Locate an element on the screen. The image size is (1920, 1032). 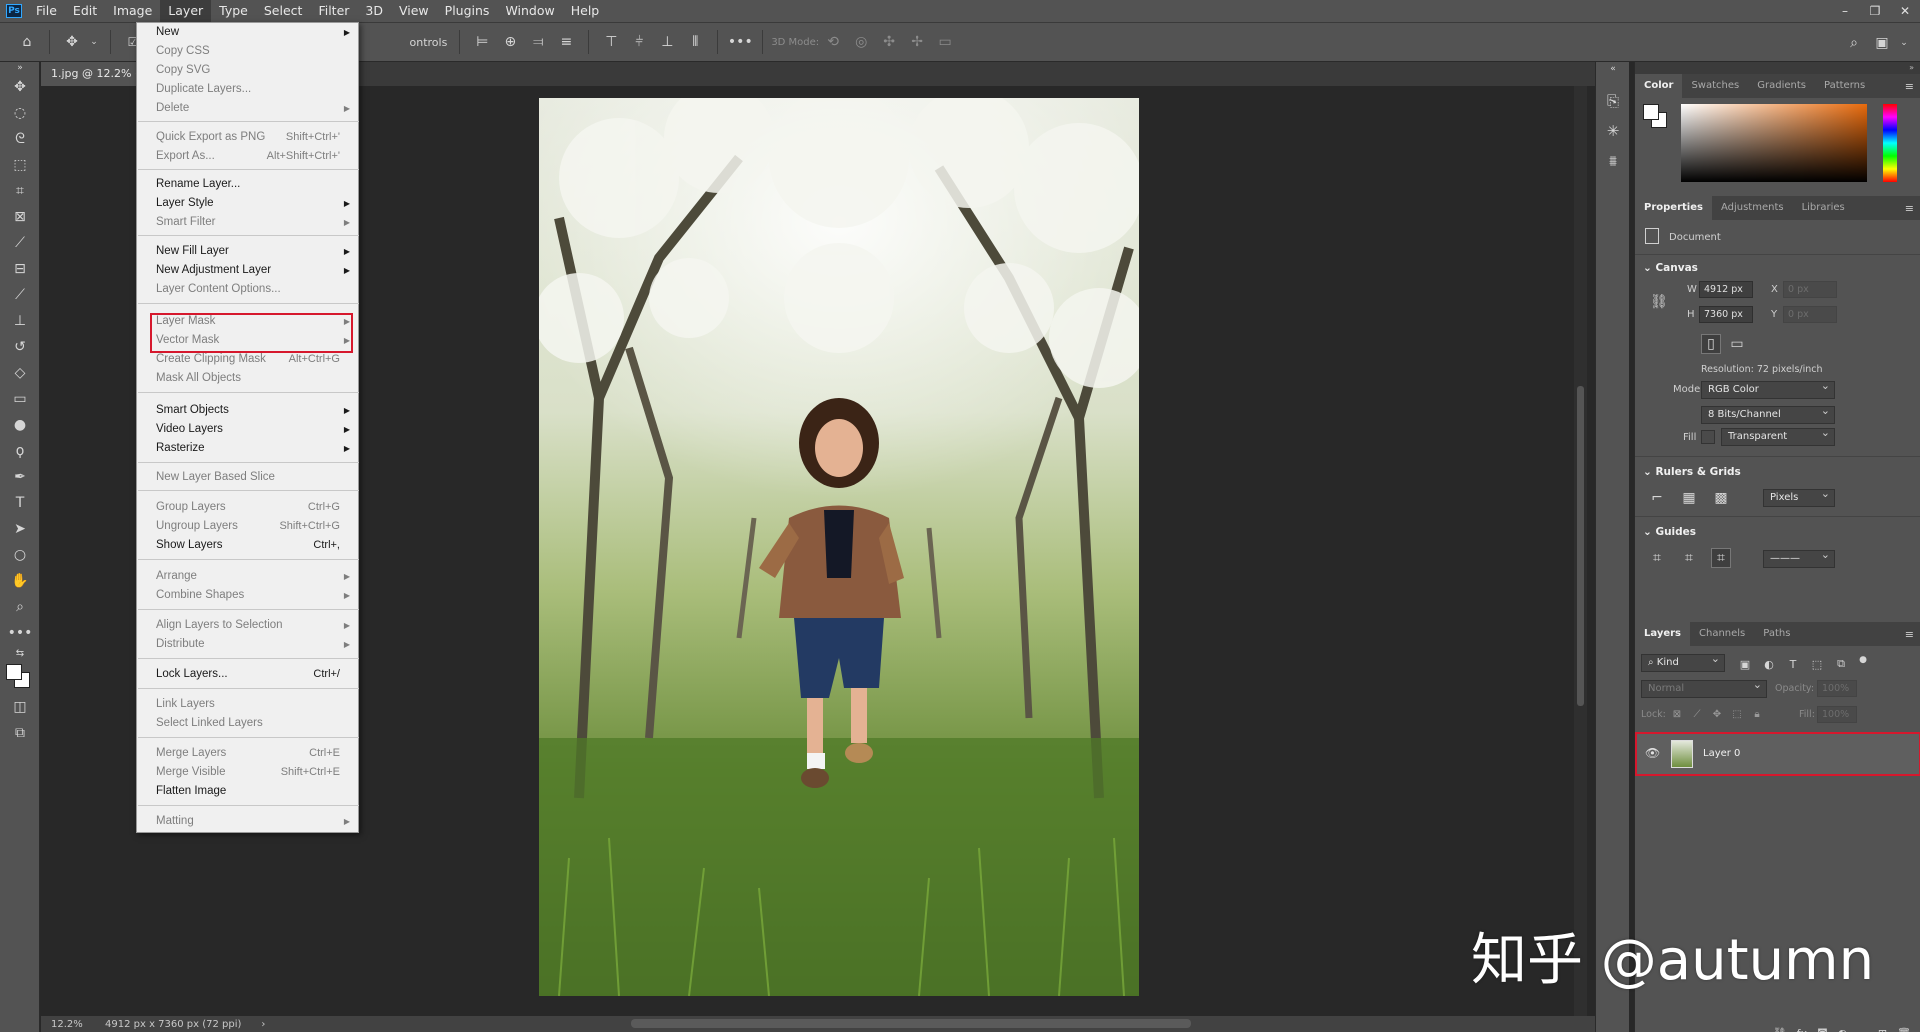
menu-item-flatten-image: Flatten Image is located at coordinates (247, 791).